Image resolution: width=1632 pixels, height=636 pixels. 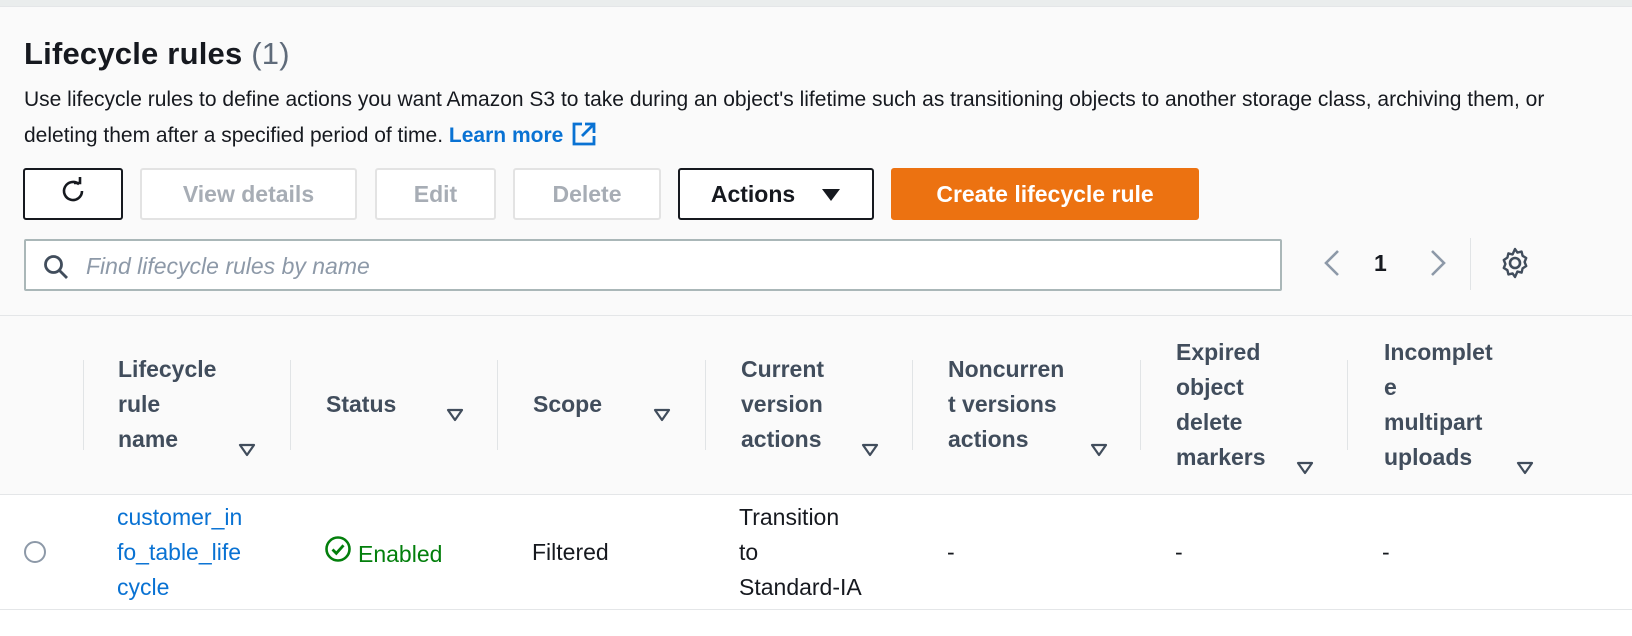 What do you see at coordinates (789, 517) in the screenshot?
I see `cell-line: Transition` at bounding box center [789, 517].